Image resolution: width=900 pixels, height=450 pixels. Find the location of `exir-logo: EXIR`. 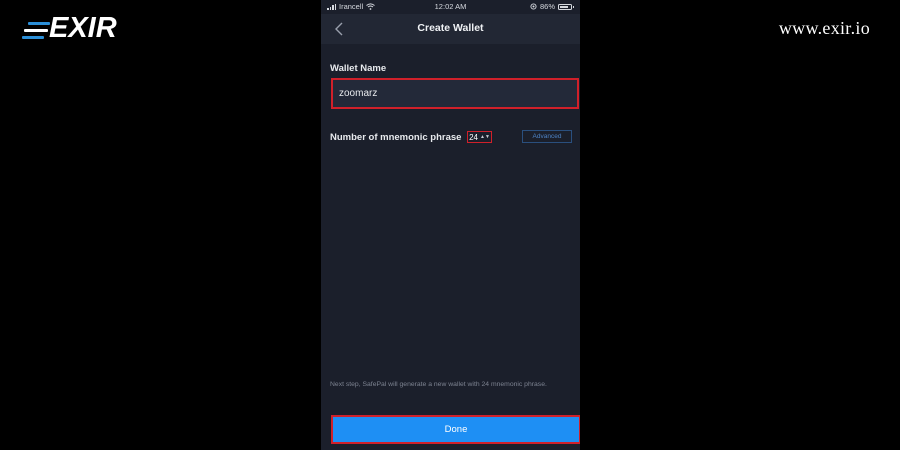

exir-logo: EXIR is located at coordinates (69, 29).